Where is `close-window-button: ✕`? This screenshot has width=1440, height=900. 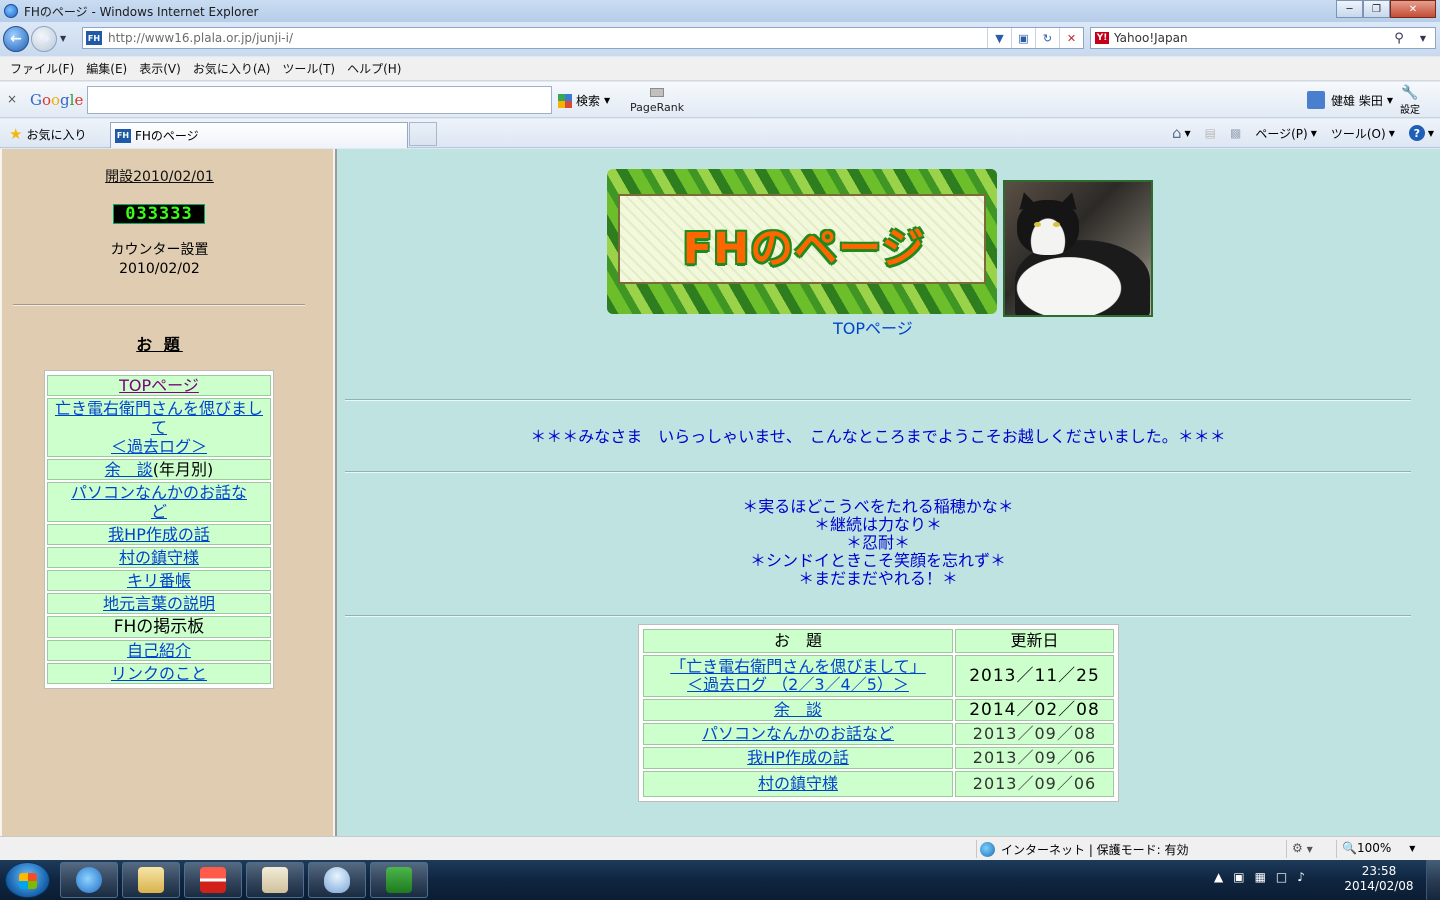 close-window-button: ✕ is located at coordinates (1413, 9).